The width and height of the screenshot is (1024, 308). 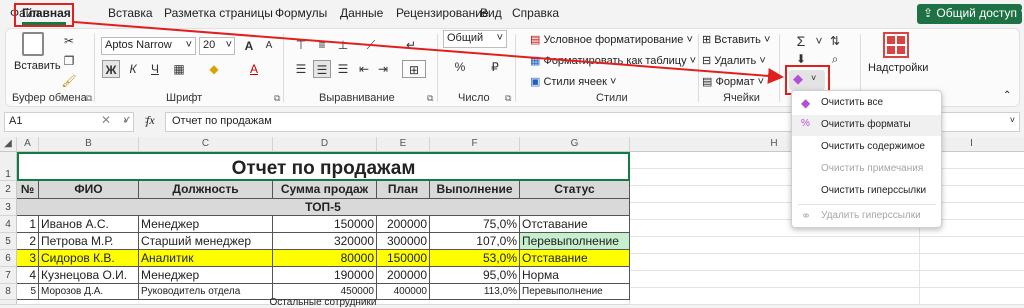 What do you see at coordinates (33, 44) in the screenshot?
I see `paste-icon` at bounding box center [33, 44].